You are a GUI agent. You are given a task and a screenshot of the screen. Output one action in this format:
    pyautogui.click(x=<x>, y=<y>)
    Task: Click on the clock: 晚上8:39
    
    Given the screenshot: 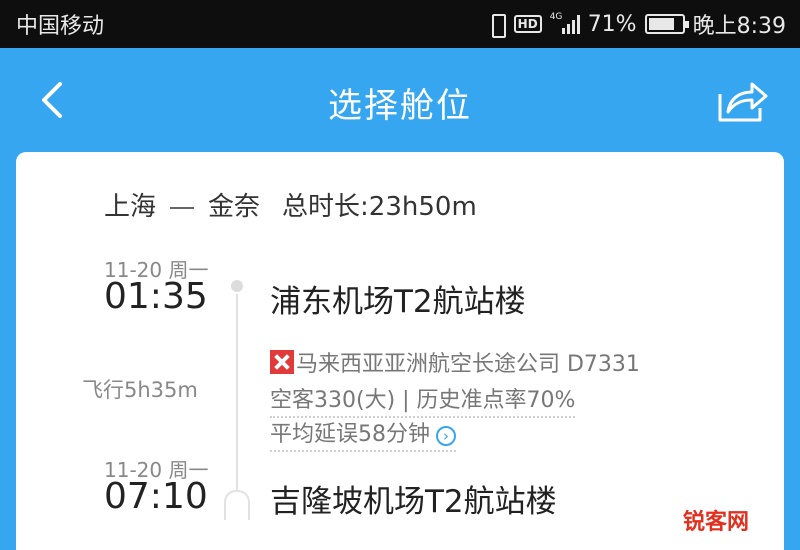 What is the action you would take?
    pyautogui.click(x=739, y=26)
    